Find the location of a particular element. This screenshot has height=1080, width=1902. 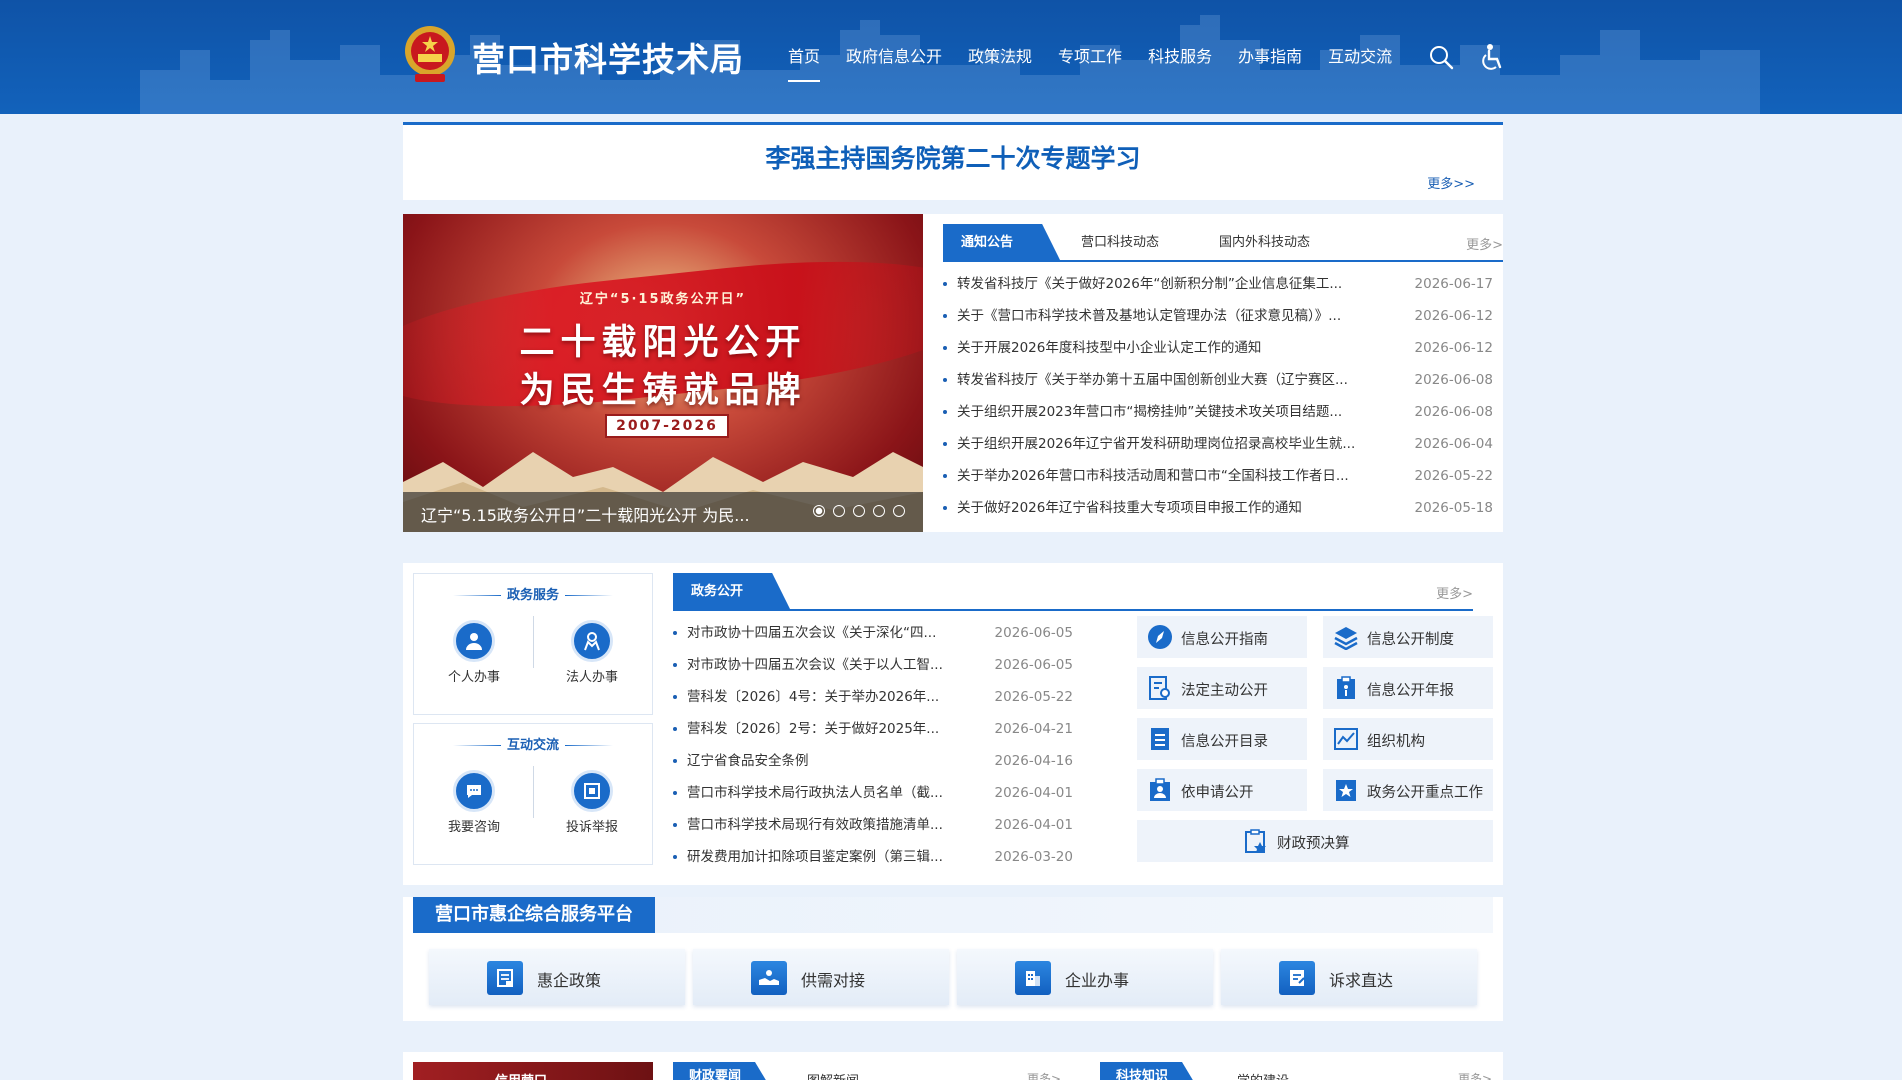

nav-guide: 办事指南 is located at coordinates (1270, 57).